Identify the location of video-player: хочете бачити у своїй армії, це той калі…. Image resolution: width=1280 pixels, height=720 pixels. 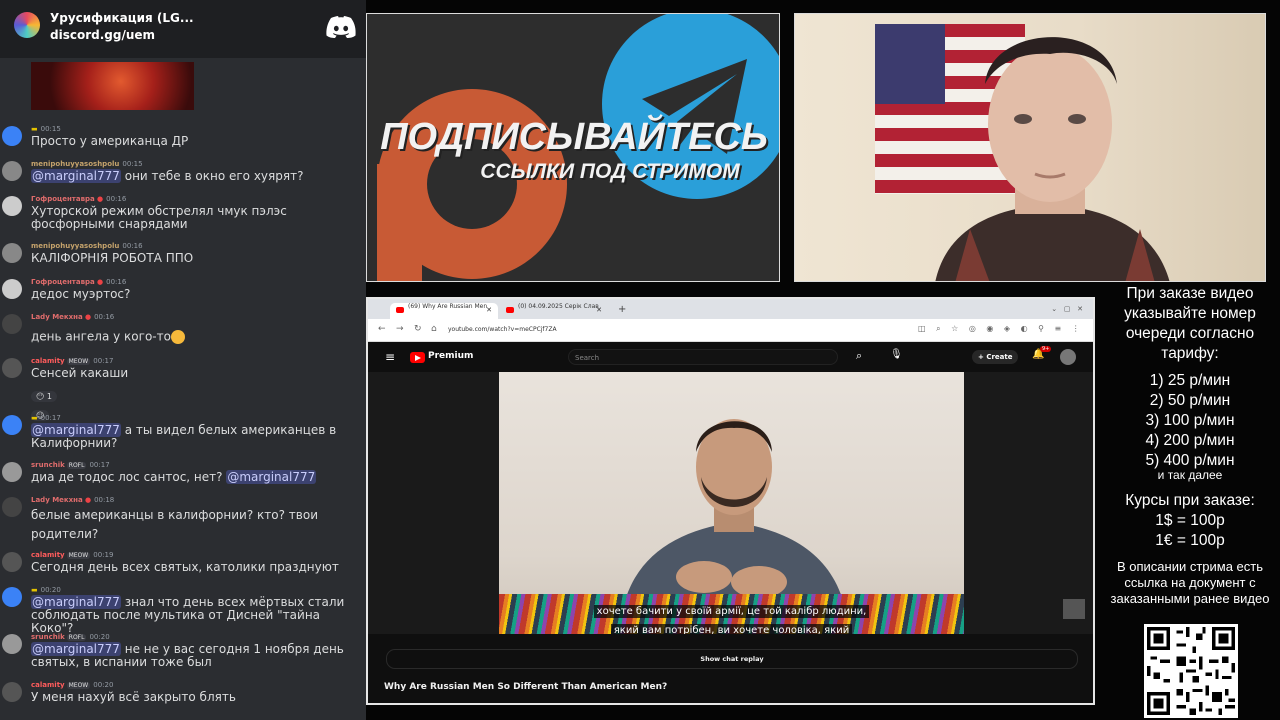
(731, 503).